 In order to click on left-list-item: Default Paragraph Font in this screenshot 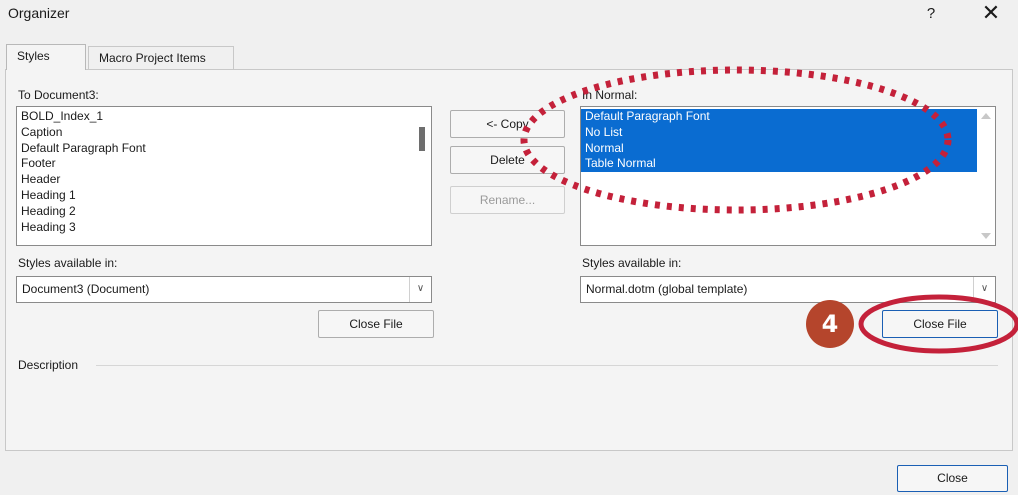, I will do `click(224, 149)`.